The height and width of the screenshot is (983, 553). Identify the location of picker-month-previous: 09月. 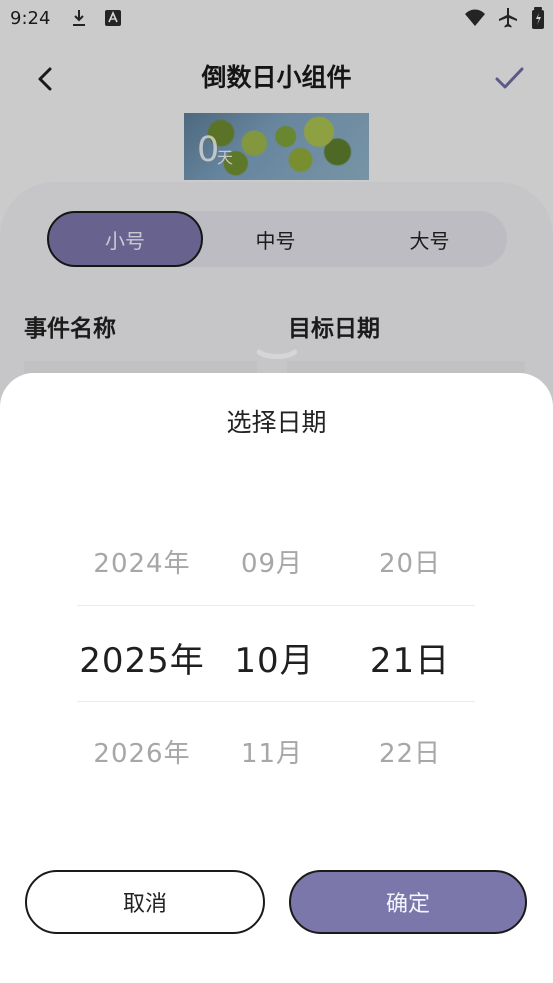
(272, 561).